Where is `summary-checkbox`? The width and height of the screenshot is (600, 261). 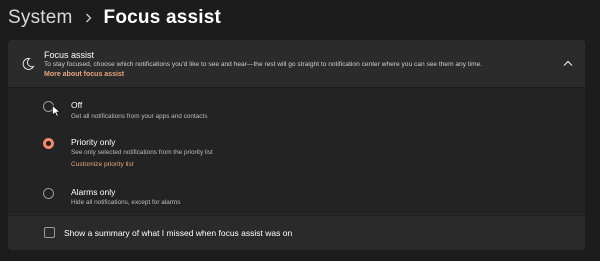
summary-checkbox is located at coordinates (49, 232).